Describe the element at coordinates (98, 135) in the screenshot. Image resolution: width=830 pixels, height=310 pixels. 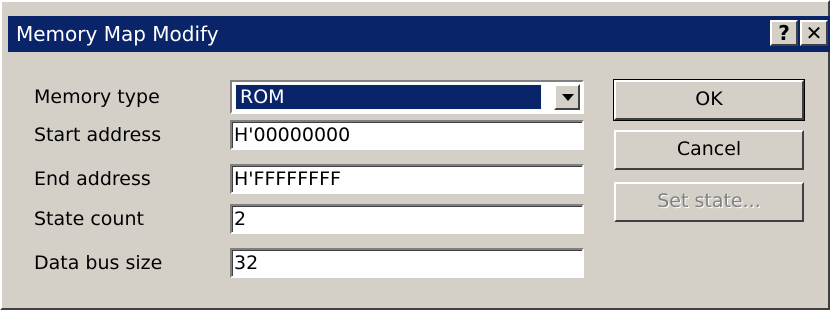
I see `start-address-label: Start address` at that location.